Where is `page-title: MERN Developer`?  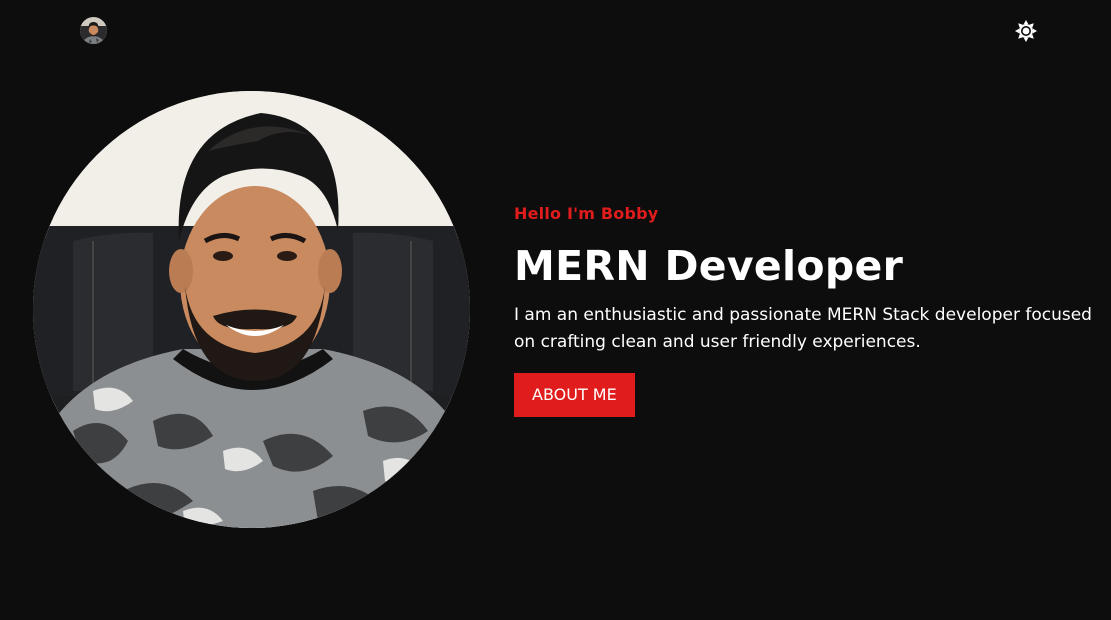
page-title: MERN Developer is located at coordinates (709, 266).